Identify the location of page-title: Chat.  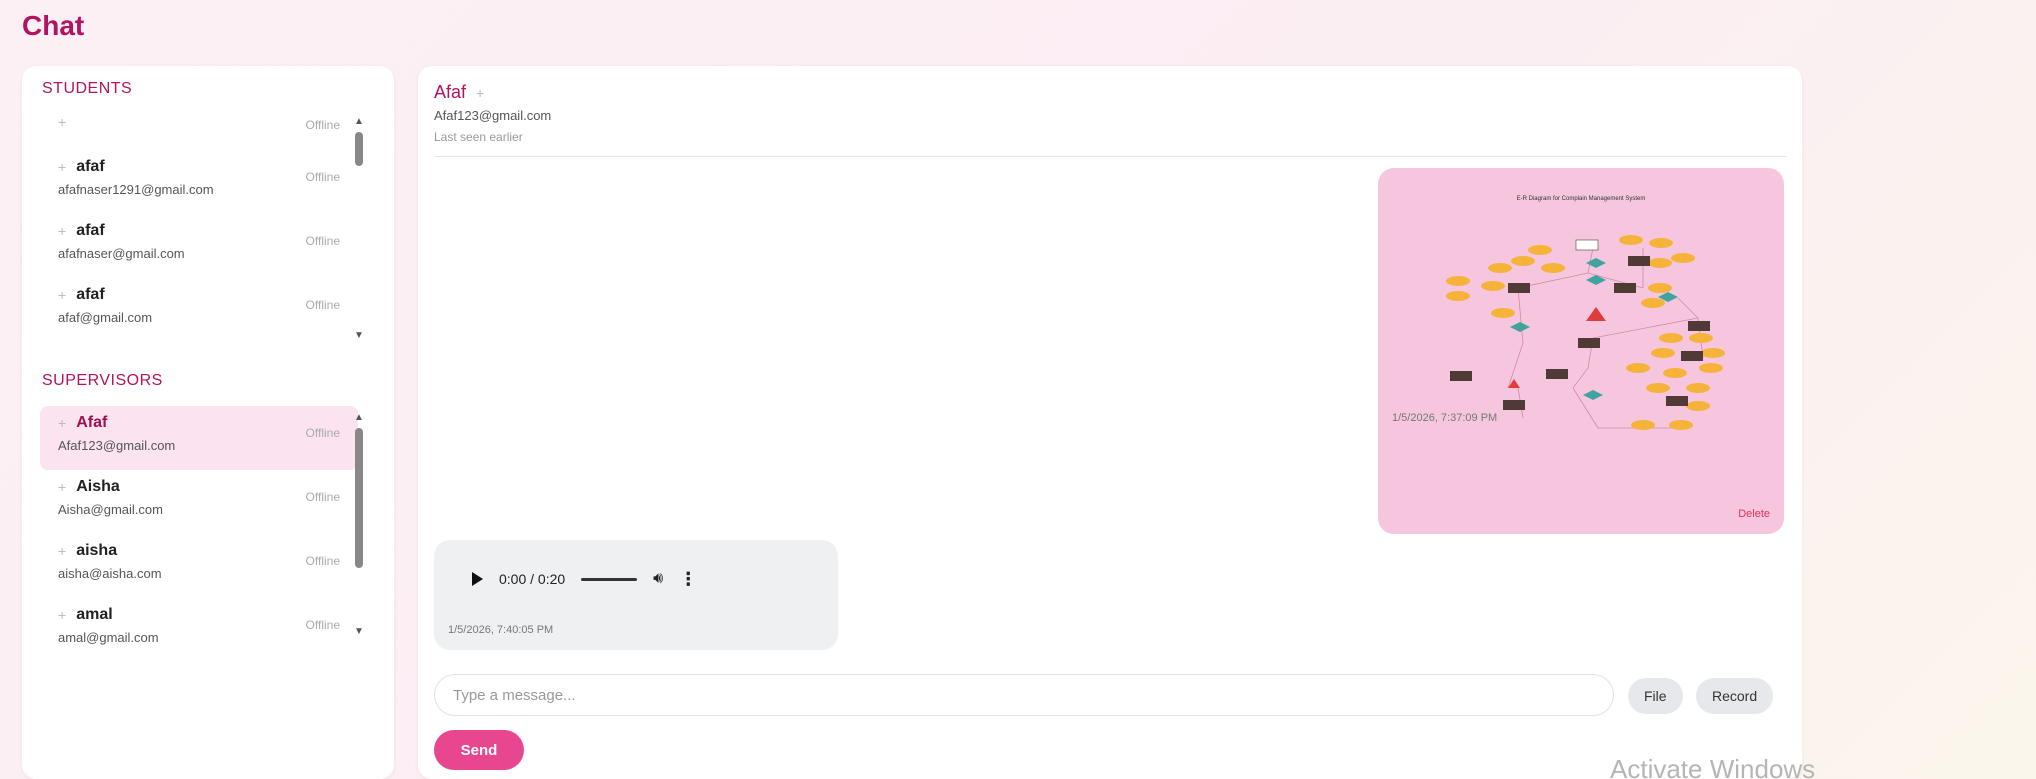
(53, 25).